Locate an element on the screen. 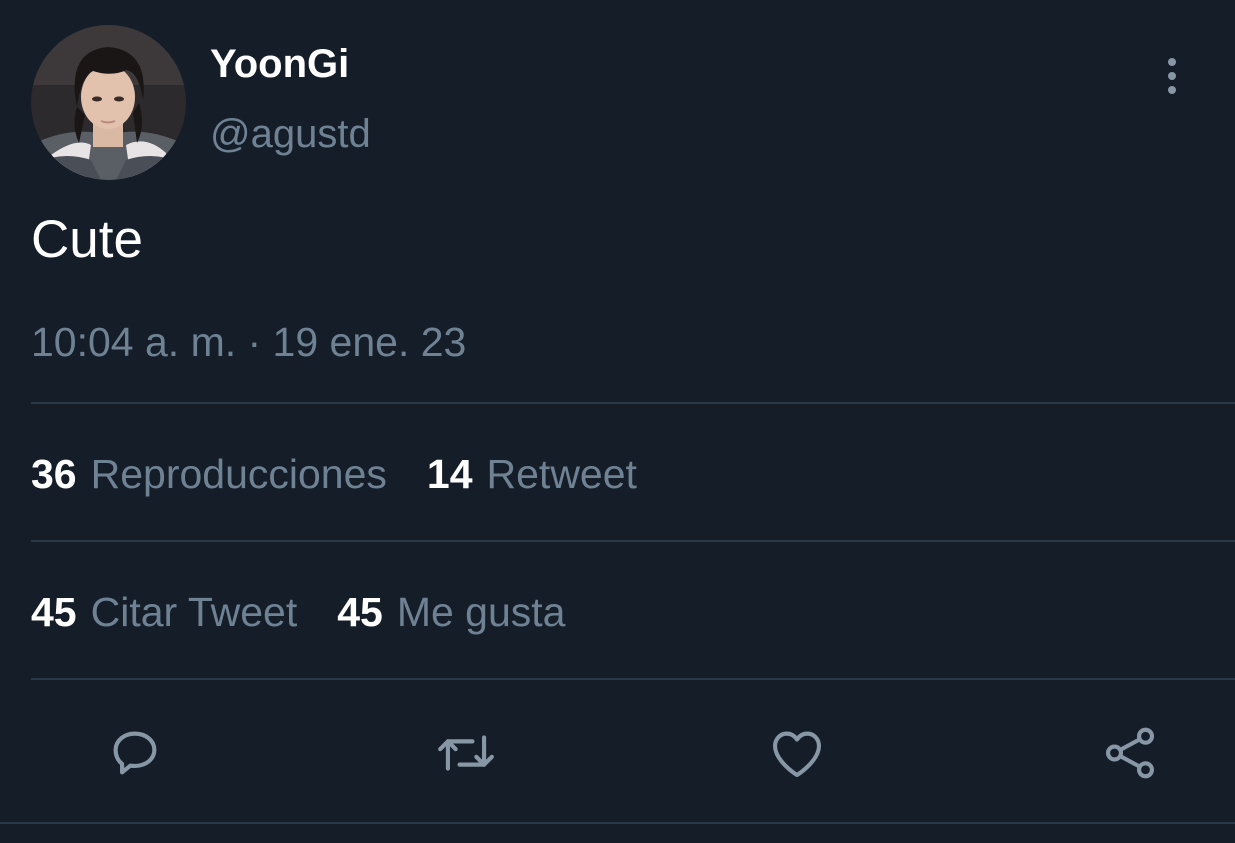 The width and height of the screenshot is (1235, 843). stats-row-1: 36 Reproducciones 14 Retweet is located at coordinates (354, 474).